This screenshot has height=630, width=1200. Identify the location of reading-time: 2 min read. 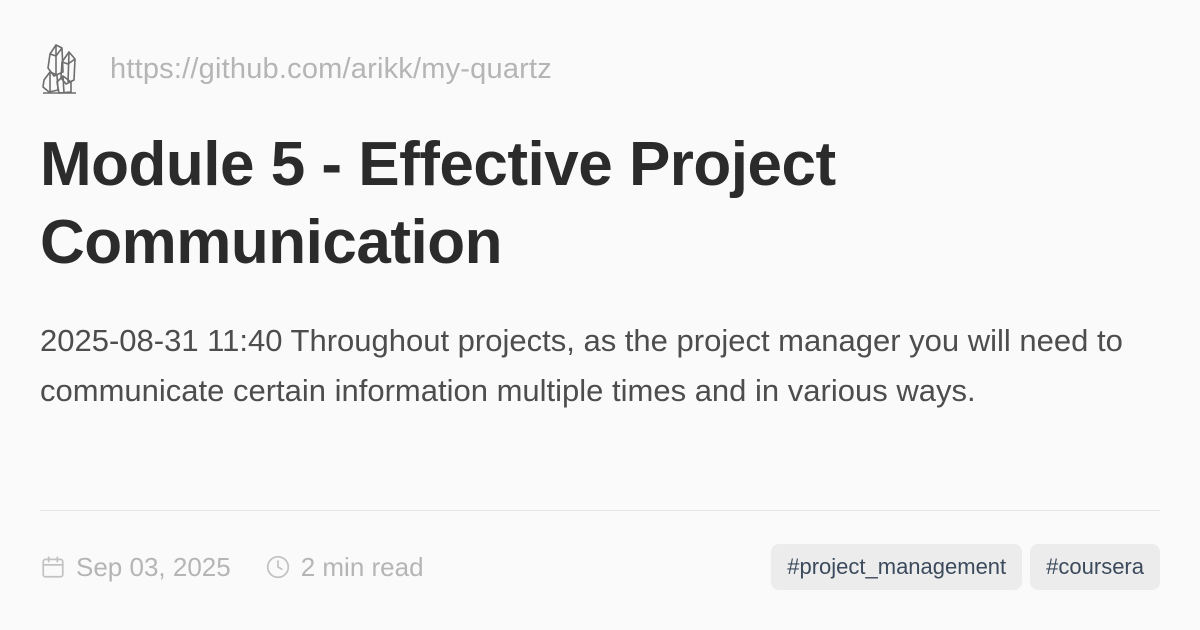
(344, 567).